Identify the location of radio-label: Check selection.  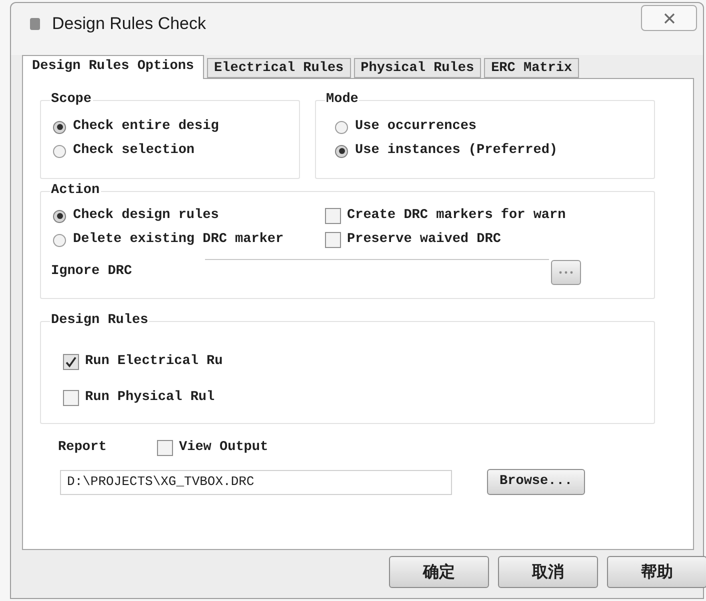
(134, 151).